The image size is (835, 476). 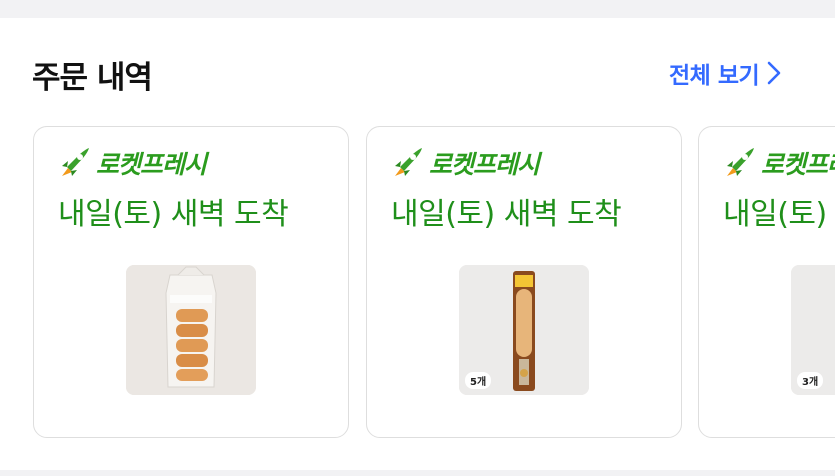 I want to click on order-card: 로켓프레시 내일(토) 새벽 도착 3개, so click(x=766, y=282).